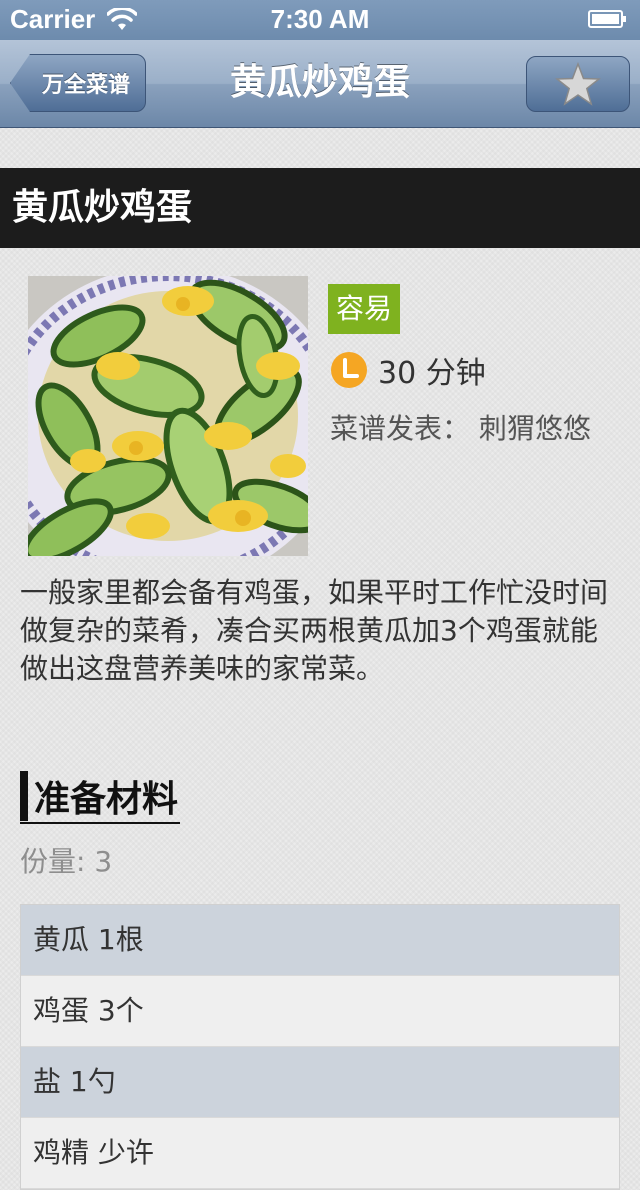 The image size is (640, 1190). Describe the element at coordinates (320, 1153) in the screenshot. I see `ingredient-row: 鸡精 少许` at that location.